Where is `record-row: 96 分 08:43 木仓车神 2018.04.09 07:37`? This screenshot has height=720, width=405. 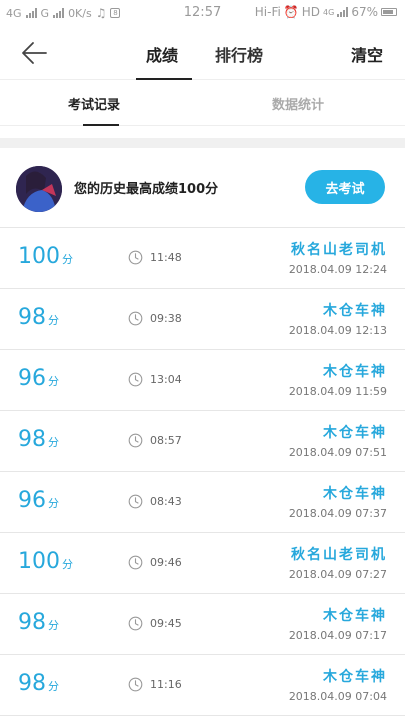
record-row: 96 分 08:43 木仓车神 2018.04.09 07:37 is located at coordinates (202, 502).